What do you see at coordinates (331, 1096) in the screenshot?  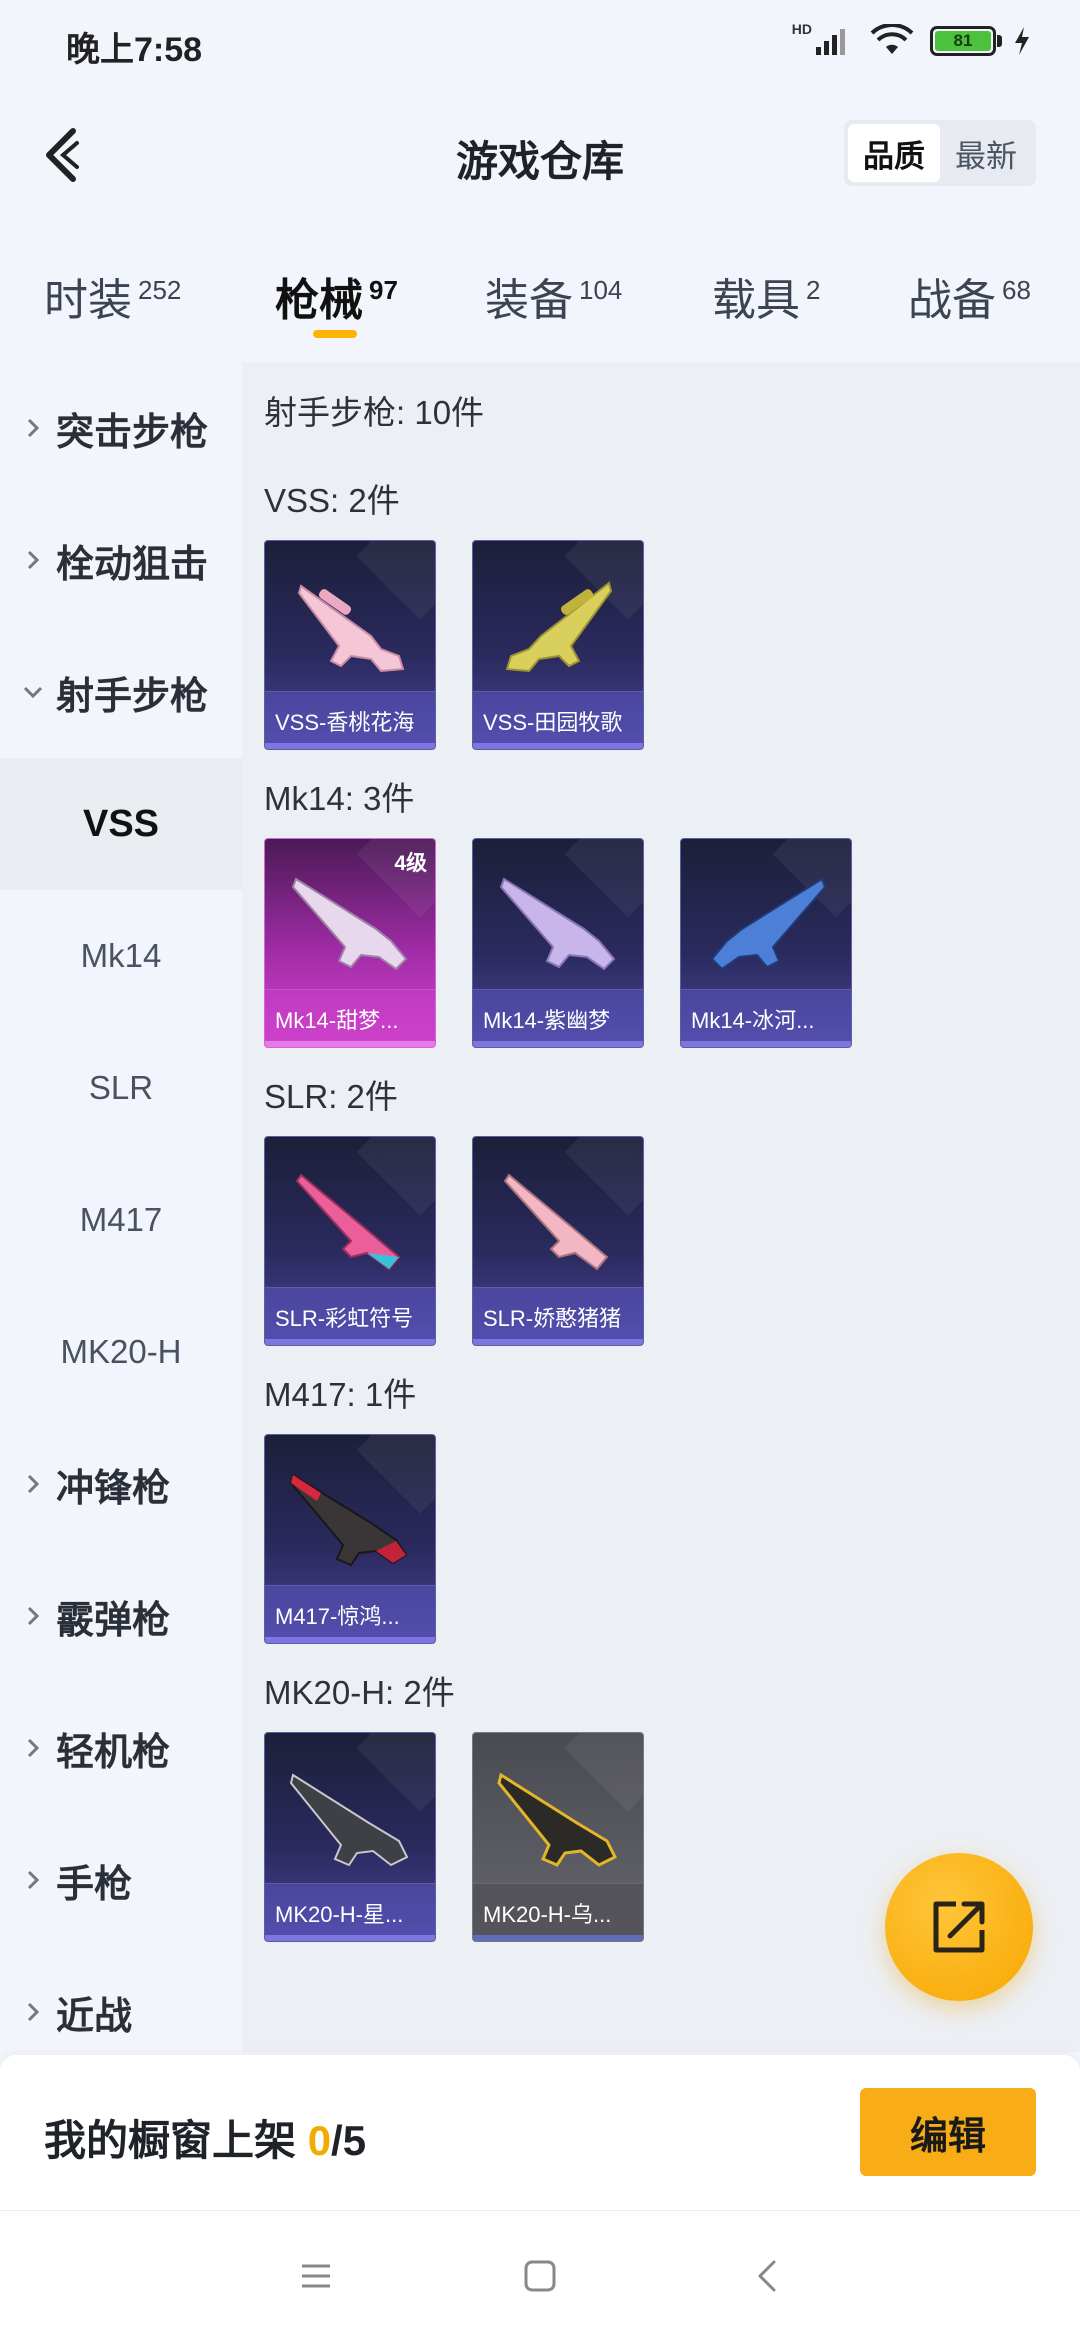 I see `group-title: SLR: 2件` at bounding box center [331, 1096].